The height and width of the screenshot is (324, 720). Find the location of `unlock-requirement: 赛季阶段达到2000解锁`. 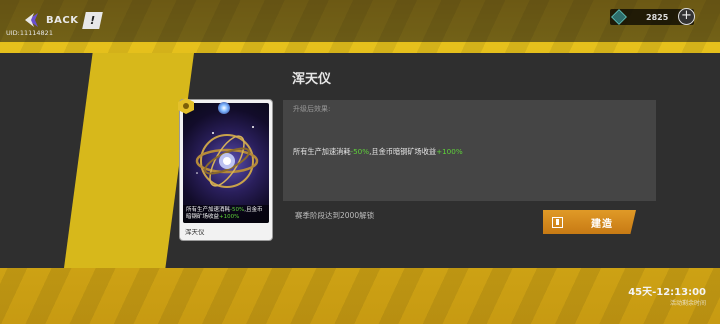

unlock-requirement: 赛季阶段达到2000解锁 is located at coordinates (335, 215).